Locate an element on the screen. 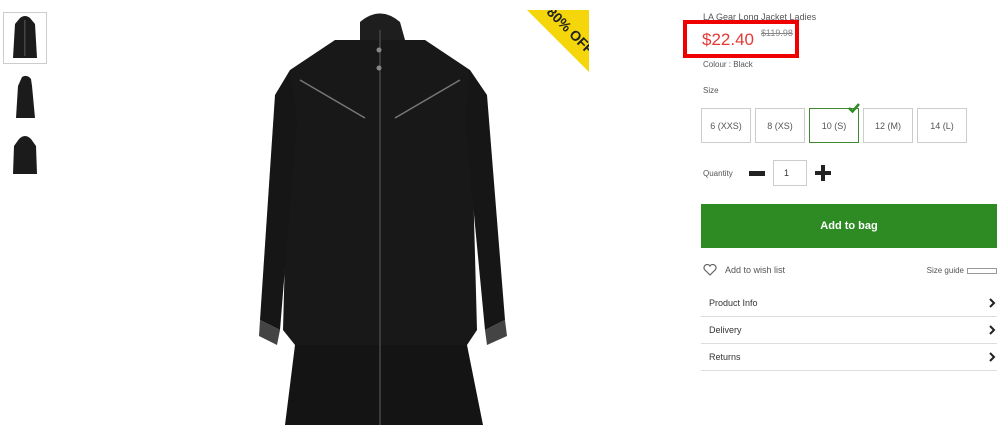 The height and width of the screenshot is (443, 997). size-option: 12 (M) is located at coordinates (888, 125).